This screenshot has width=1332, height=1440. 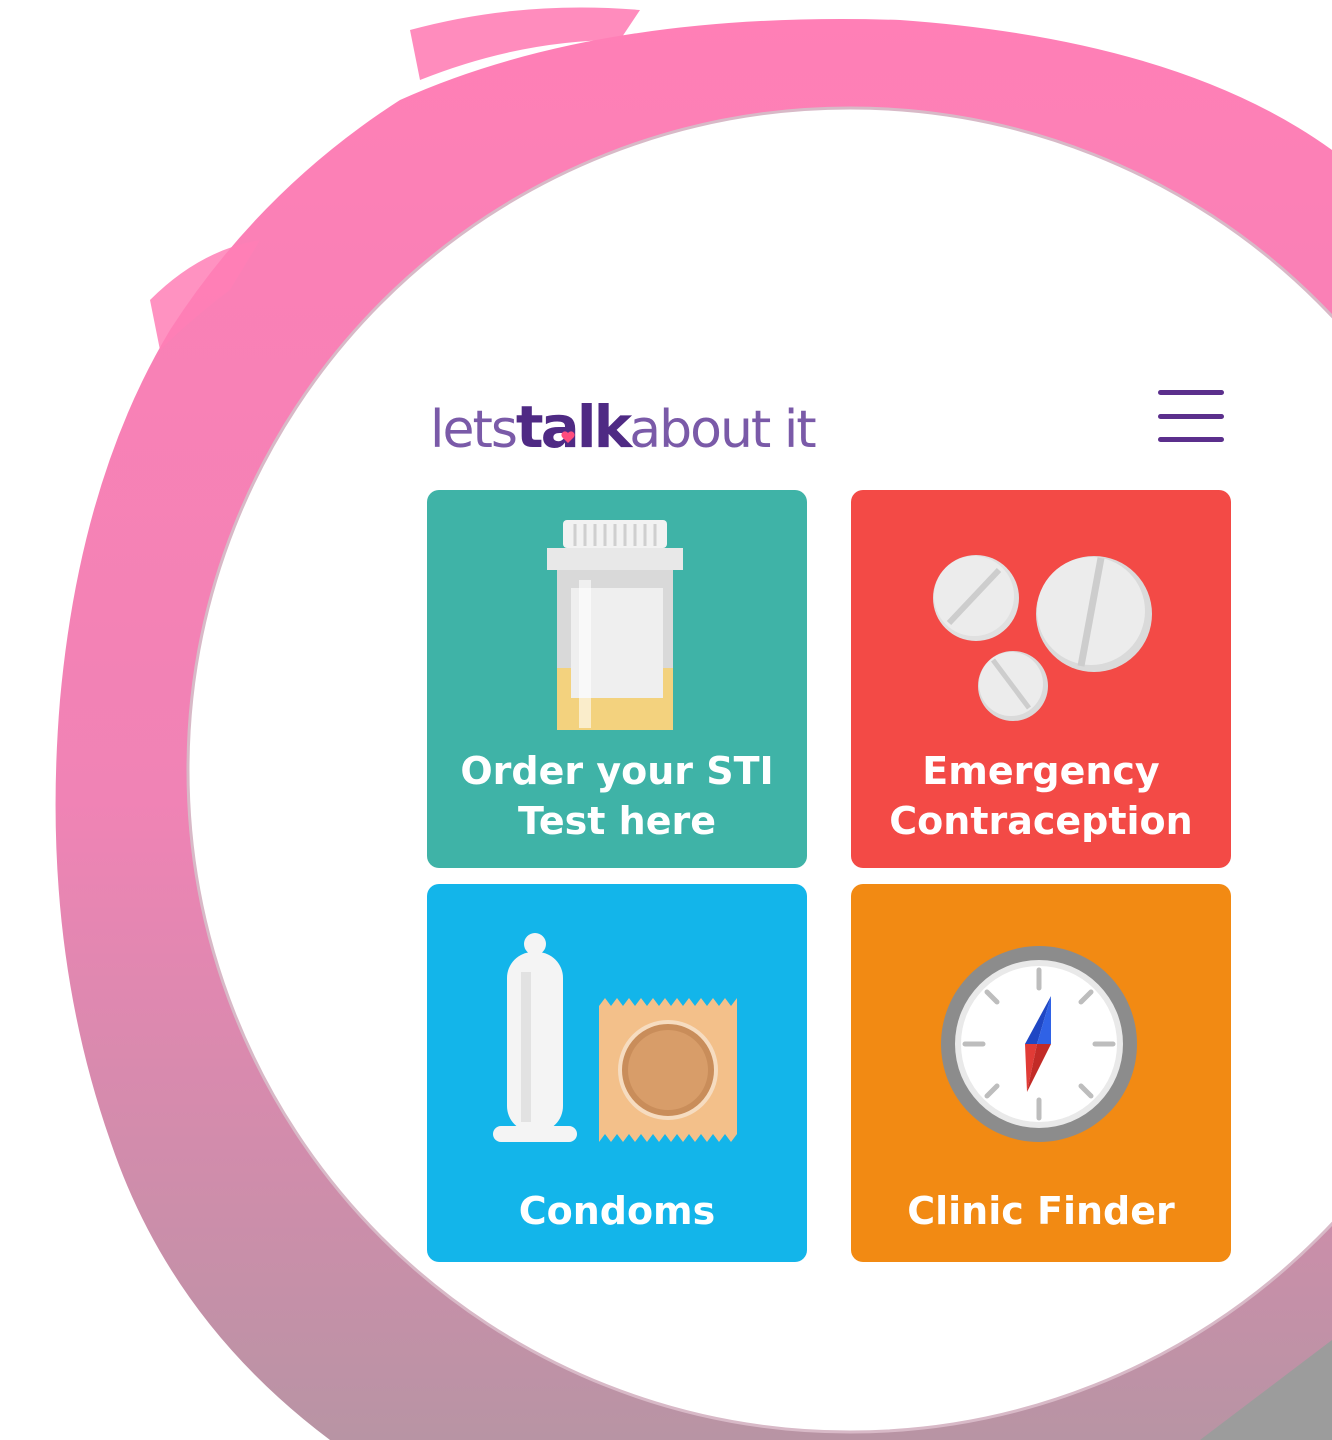 I want to click on clinic-finder-tile-label: Clinic Finder, so click(x=1041, y=1211).